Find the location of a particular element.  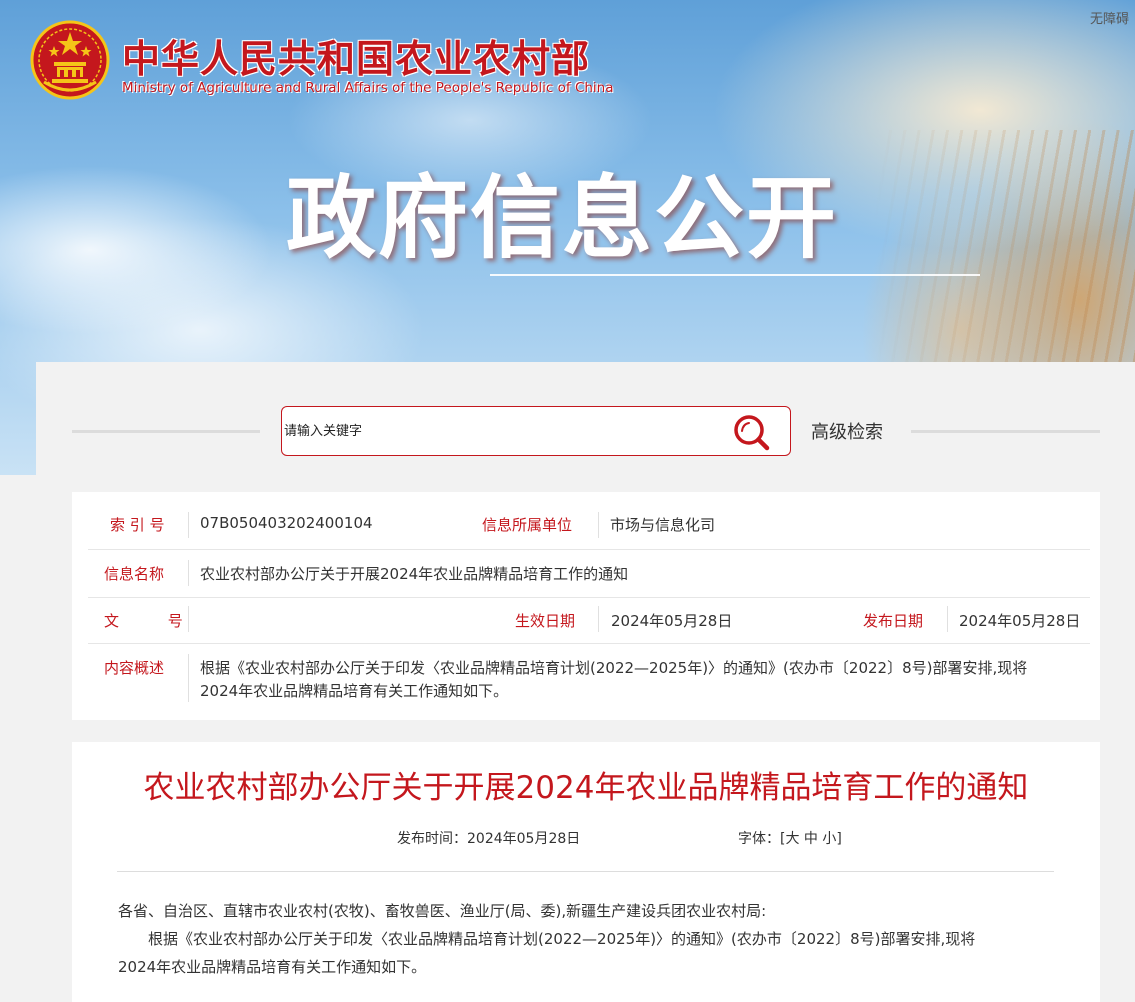

accessibility-link: 无障碍 is located at coordinates (1109, 17).